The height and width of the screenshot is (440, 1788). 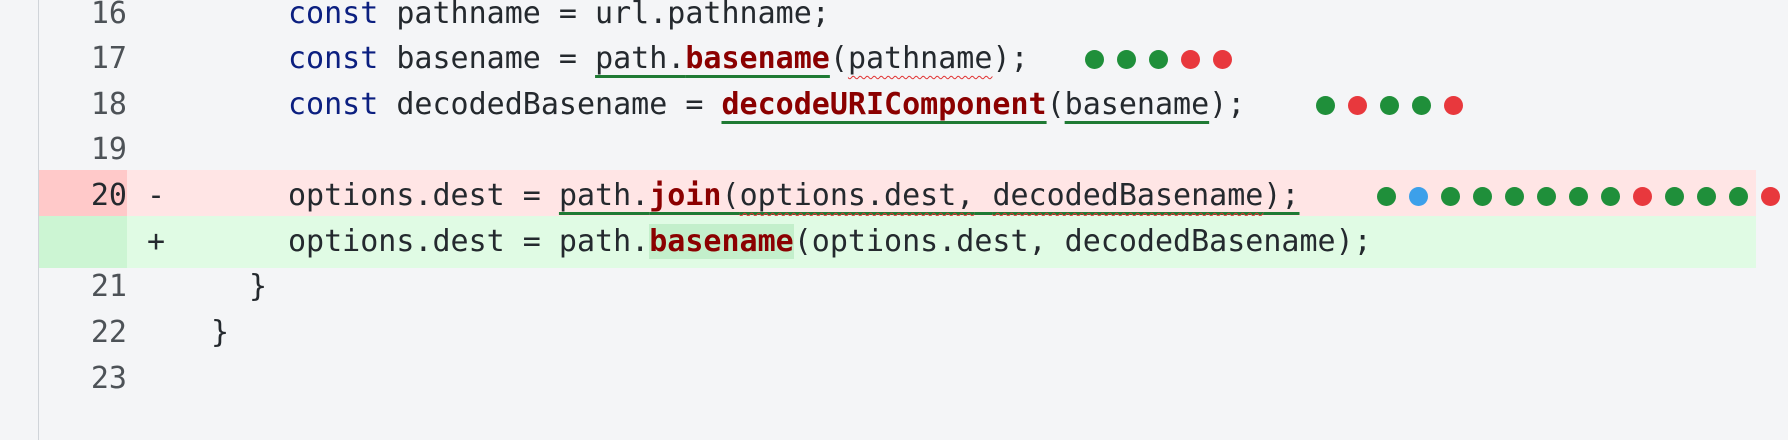 I want to click on code-line-19: 19, so click(x=897, y=150).